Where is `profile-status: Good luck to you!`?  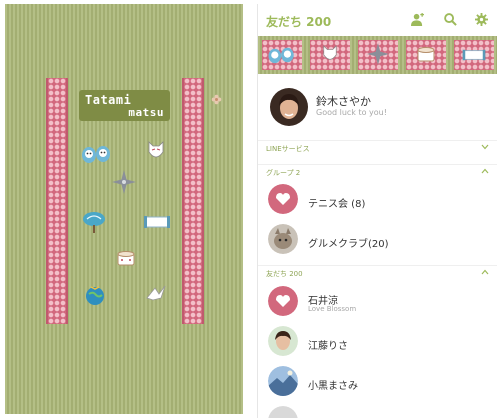 profile-status: Good luck to you! is located at coordinates (351, 112).